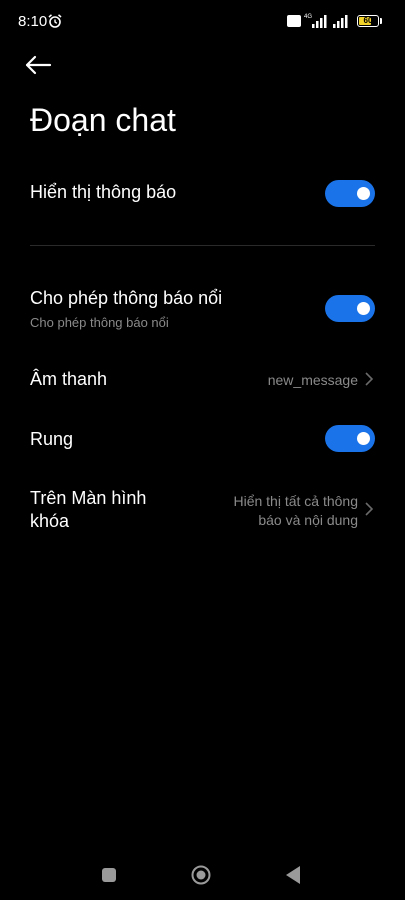 This screenshot has height=900, width=405. What do you see at coordinates (88, 498) in the screenshot?
I see `setting-label-line1: Trên Màn hình` at bounding box center [88, 498].